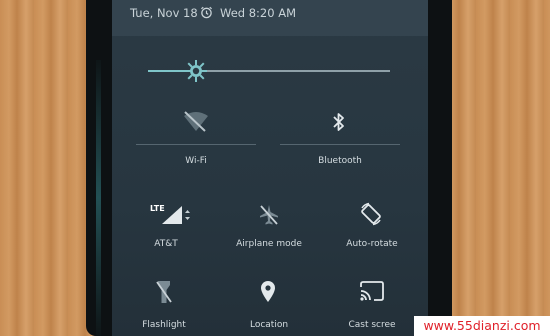 This screenshot has width=550, height=336. What do you see at coordinates (269, 325) in the screenshot?
I see `location-tile-label: Location` at bounding box center [269, 325].